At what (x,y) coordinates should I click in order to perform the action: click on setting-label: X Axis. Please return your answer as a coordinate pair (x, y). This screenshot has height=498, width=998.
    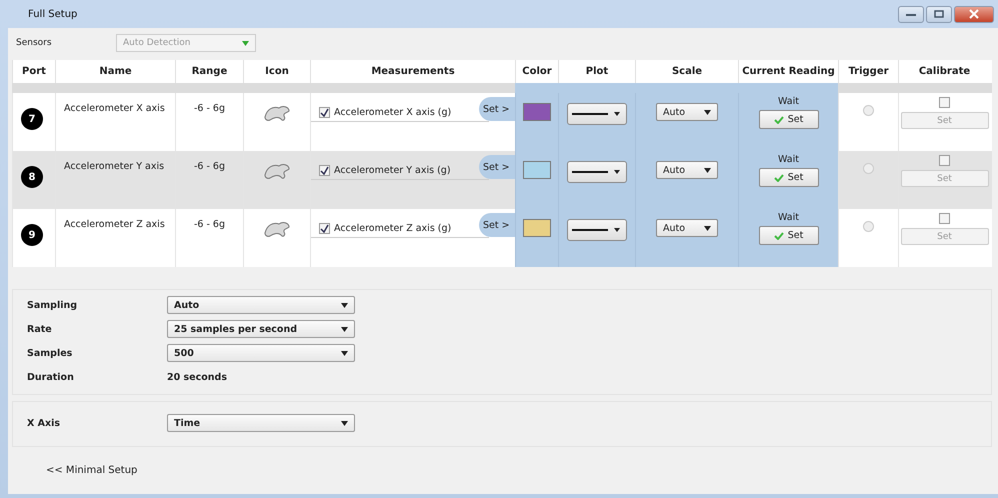
    Looking at the image, I should click on (44, 423).